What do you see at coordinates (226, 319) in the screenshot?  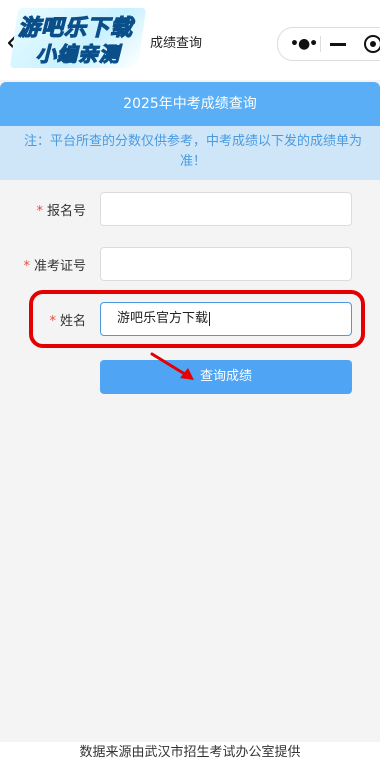 I see `name-input: 游吧乐官方下载` at bounding box center [226, 319].